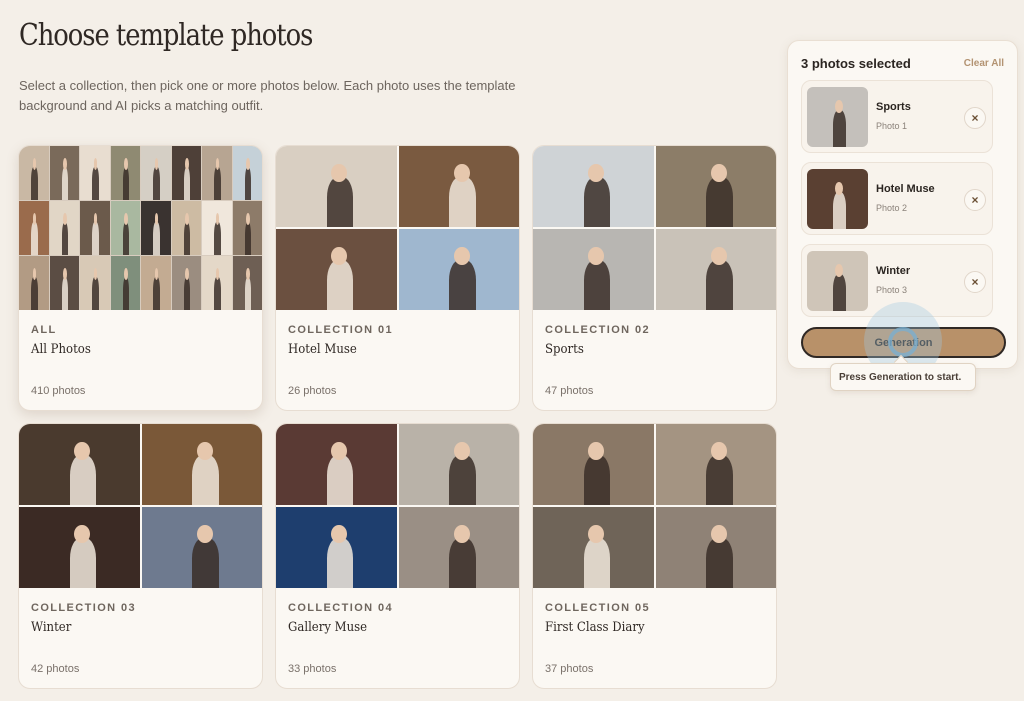  Describe the element at coordinates (892, 126) in the screenshot. I see `selected-photo-label: Photo 1` at that location.